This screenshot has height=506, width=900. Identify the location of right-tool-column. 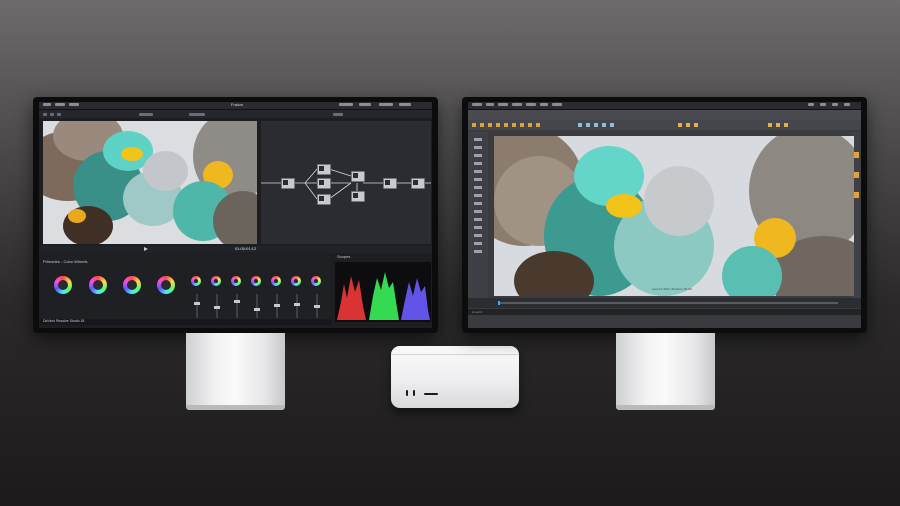
(478, 216).